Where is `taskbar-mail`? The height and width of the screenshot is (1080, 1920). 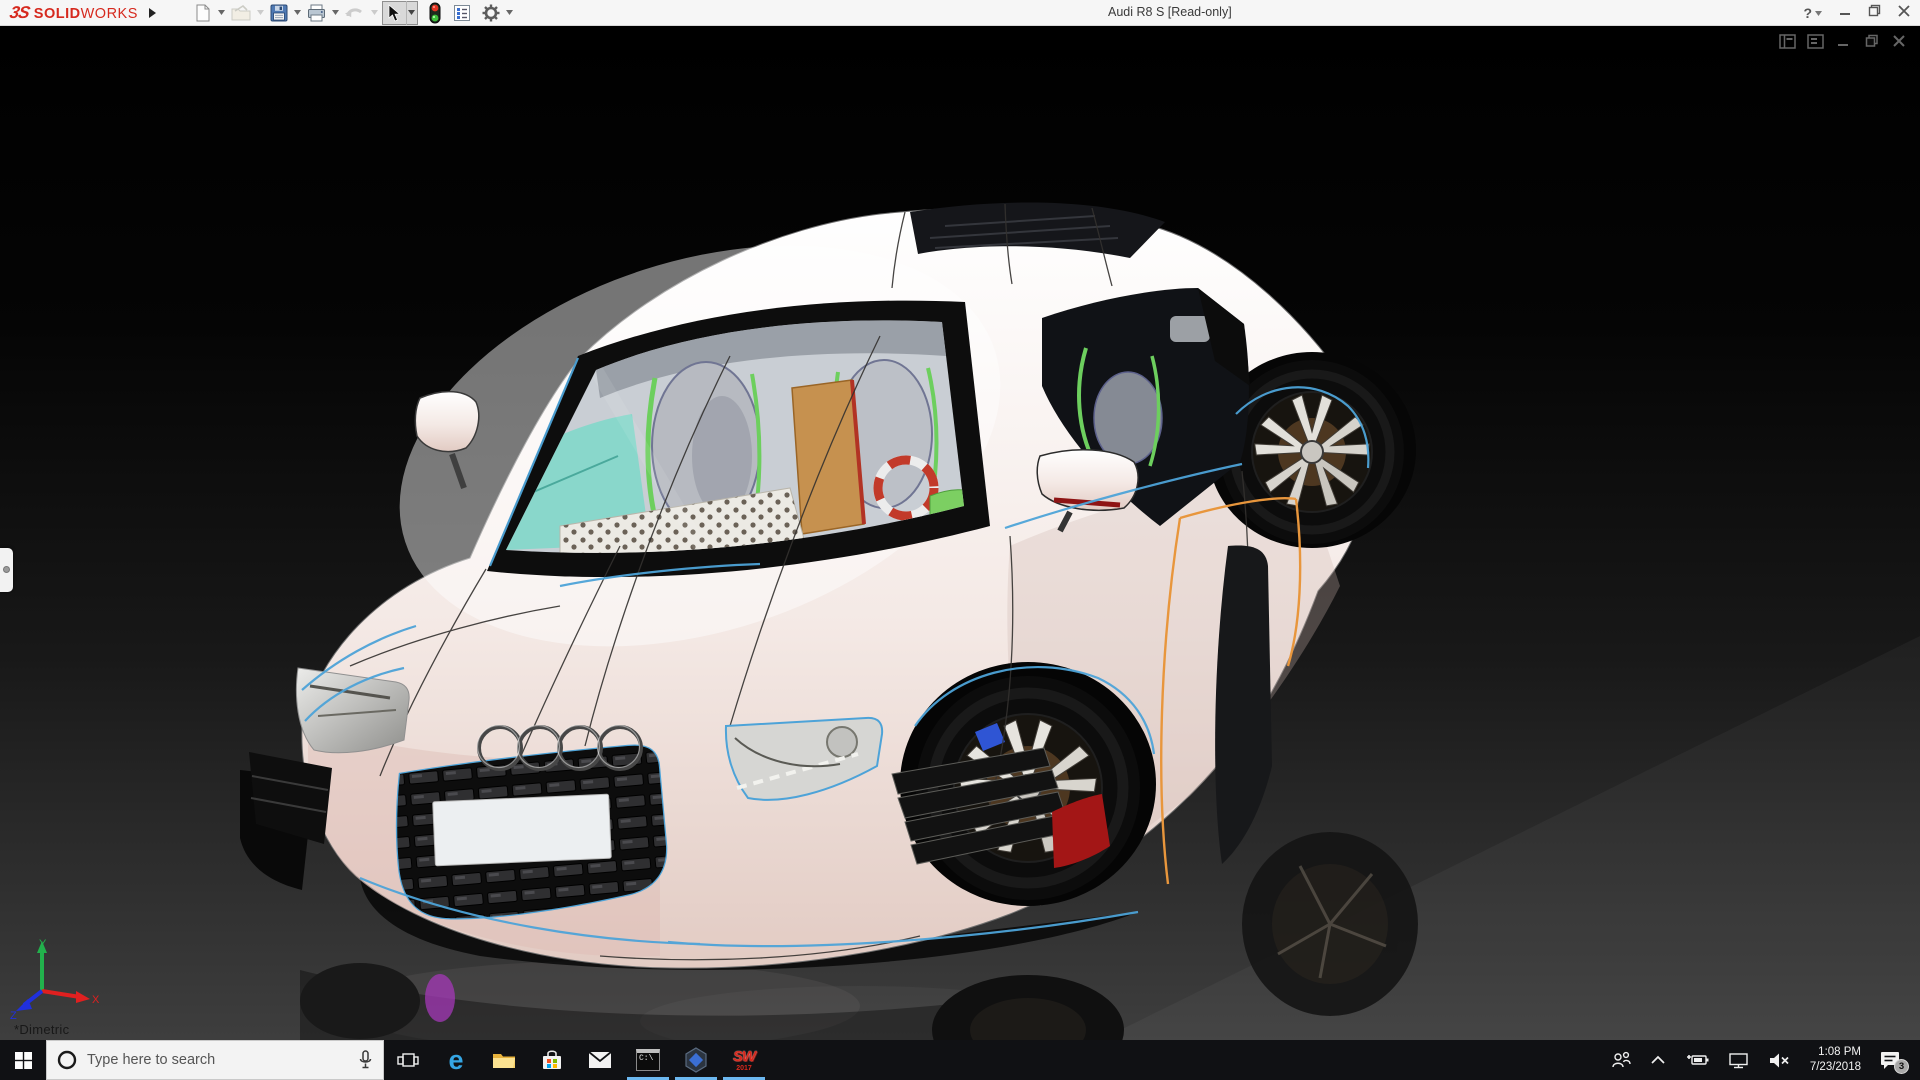 taskbar-mail is located at coordinates (600, 1060).